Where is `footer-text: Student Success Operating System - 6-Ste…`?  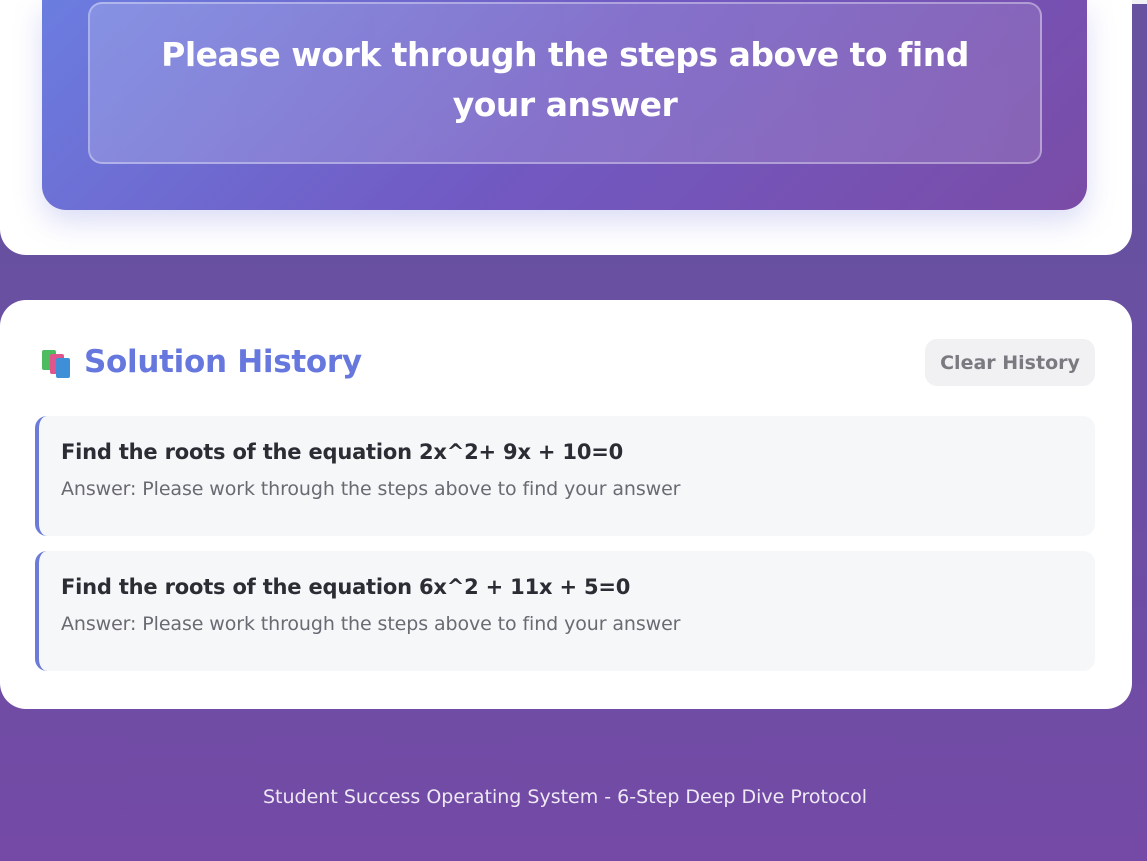
footer-text: Student Success Operating System - 6-Ste… is located at coordinates (565, 797).